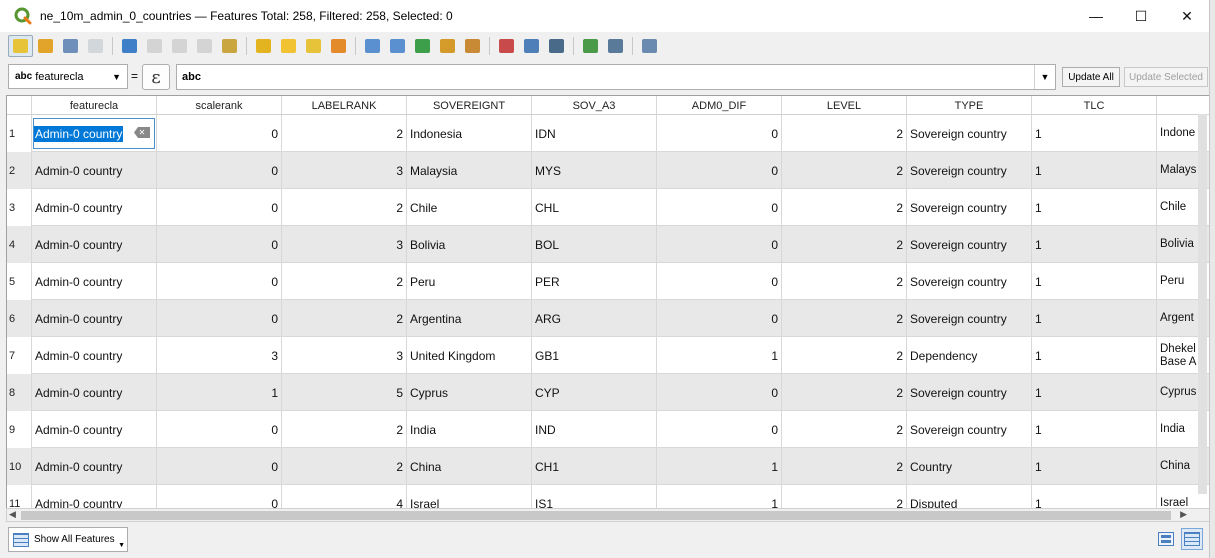 The image size is (1215, 558). I want to click on column-header: featurecla, so click(94, 105).